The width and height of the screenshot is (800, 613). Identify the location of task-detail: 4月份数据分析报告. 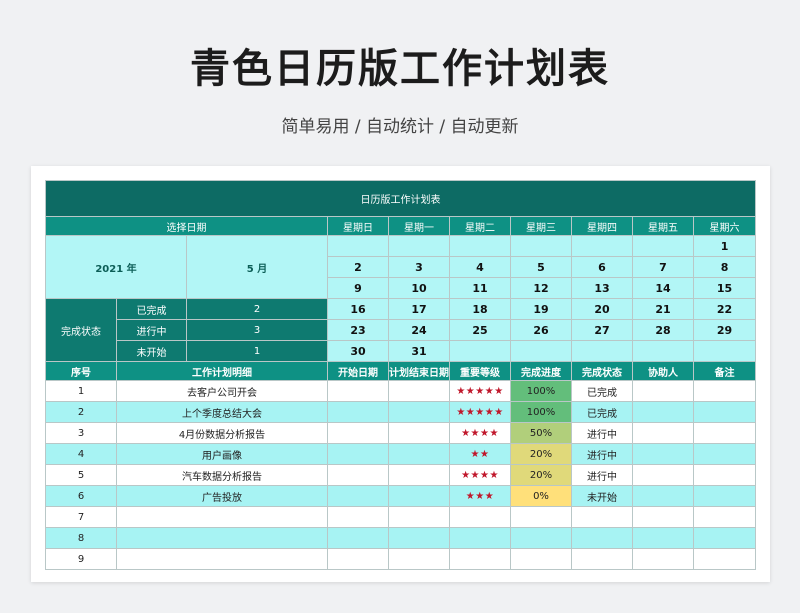
(222, 433).